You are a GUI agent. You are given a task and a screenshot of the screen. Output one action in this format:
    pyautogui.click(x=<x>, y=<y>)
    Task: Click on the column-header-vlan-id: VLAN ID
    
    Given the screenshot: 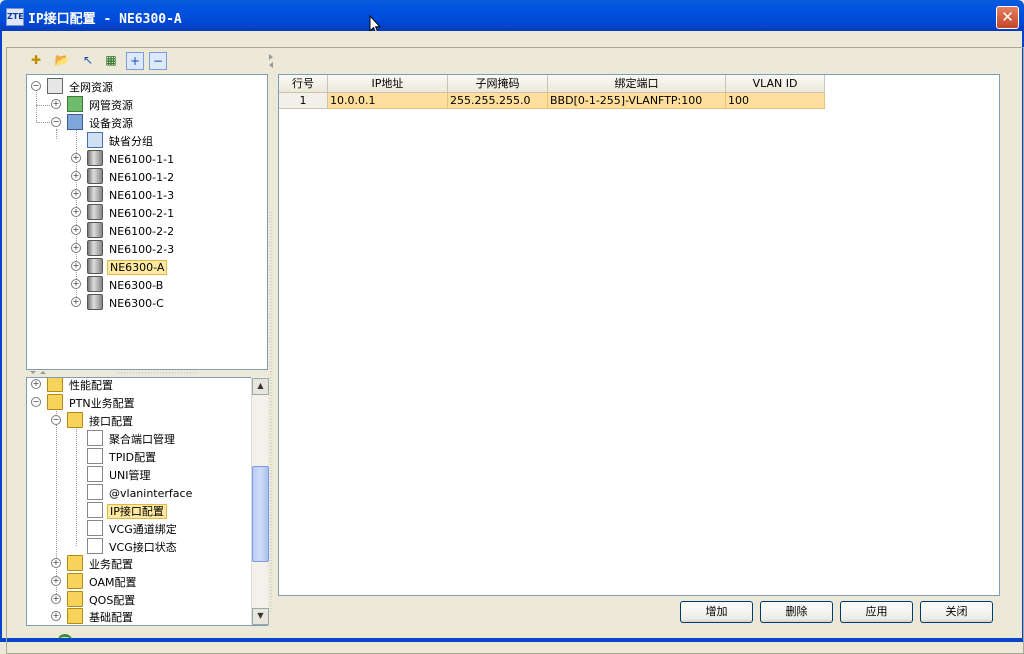 What is the action you would take?
    pyautogui.click(x=775, y=84)
    